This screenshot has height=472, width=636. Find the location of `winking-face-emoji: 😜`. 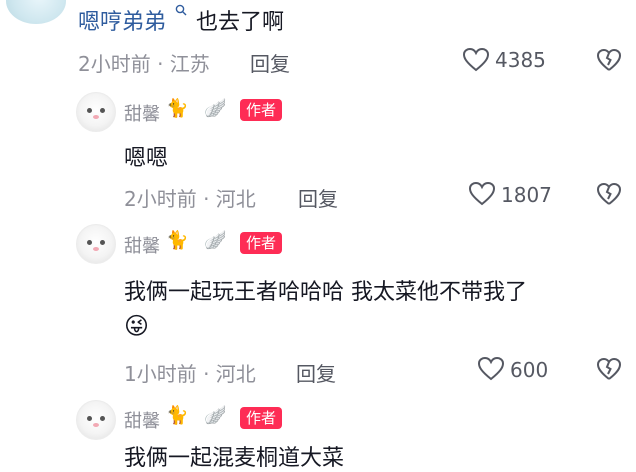

winking-face-emoji: 😜 is located at coordinates (137, 326).